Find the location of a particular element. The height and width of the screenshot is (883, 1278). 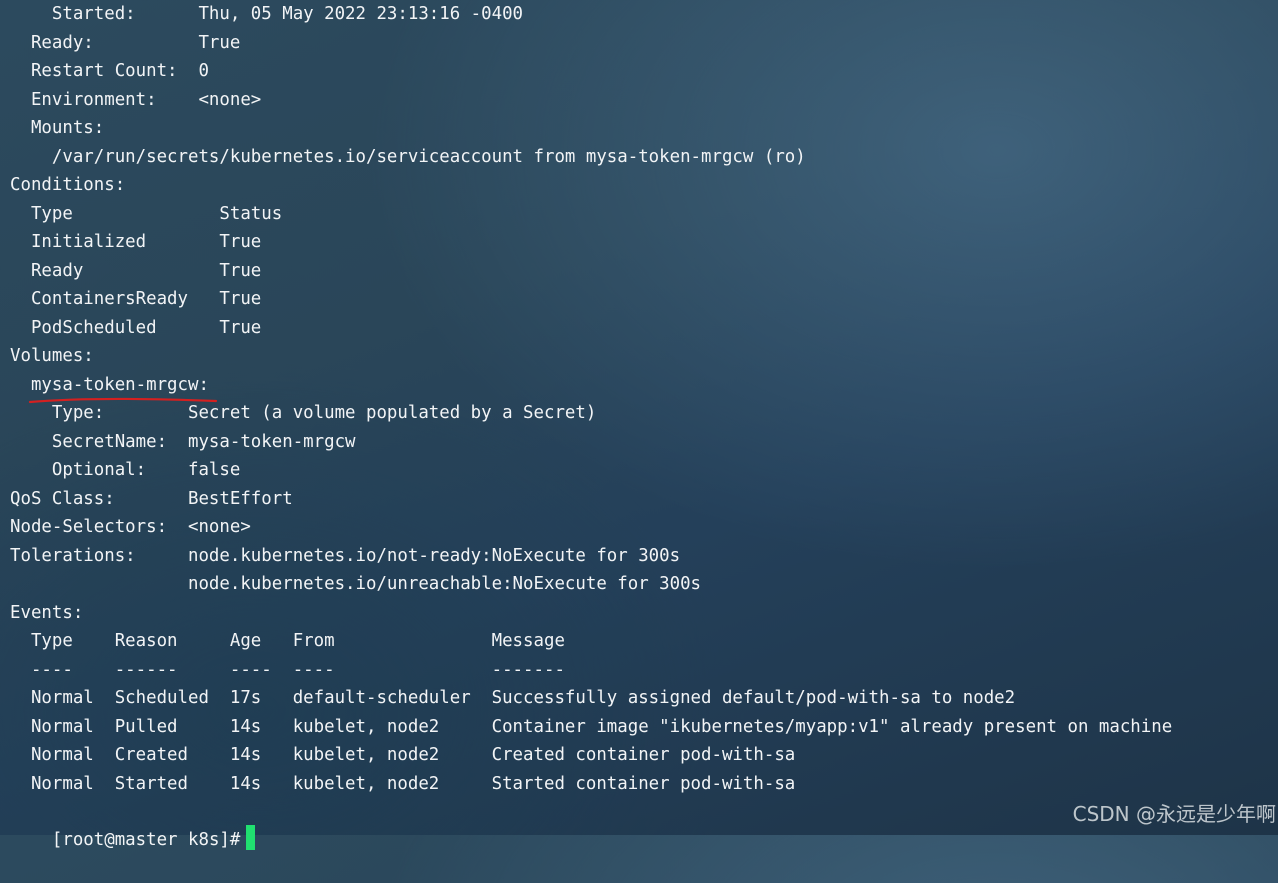

terminal-line: Started: Thu, 05 May 2022 23:13:16 -0400 is located at coordinates (267, 14).